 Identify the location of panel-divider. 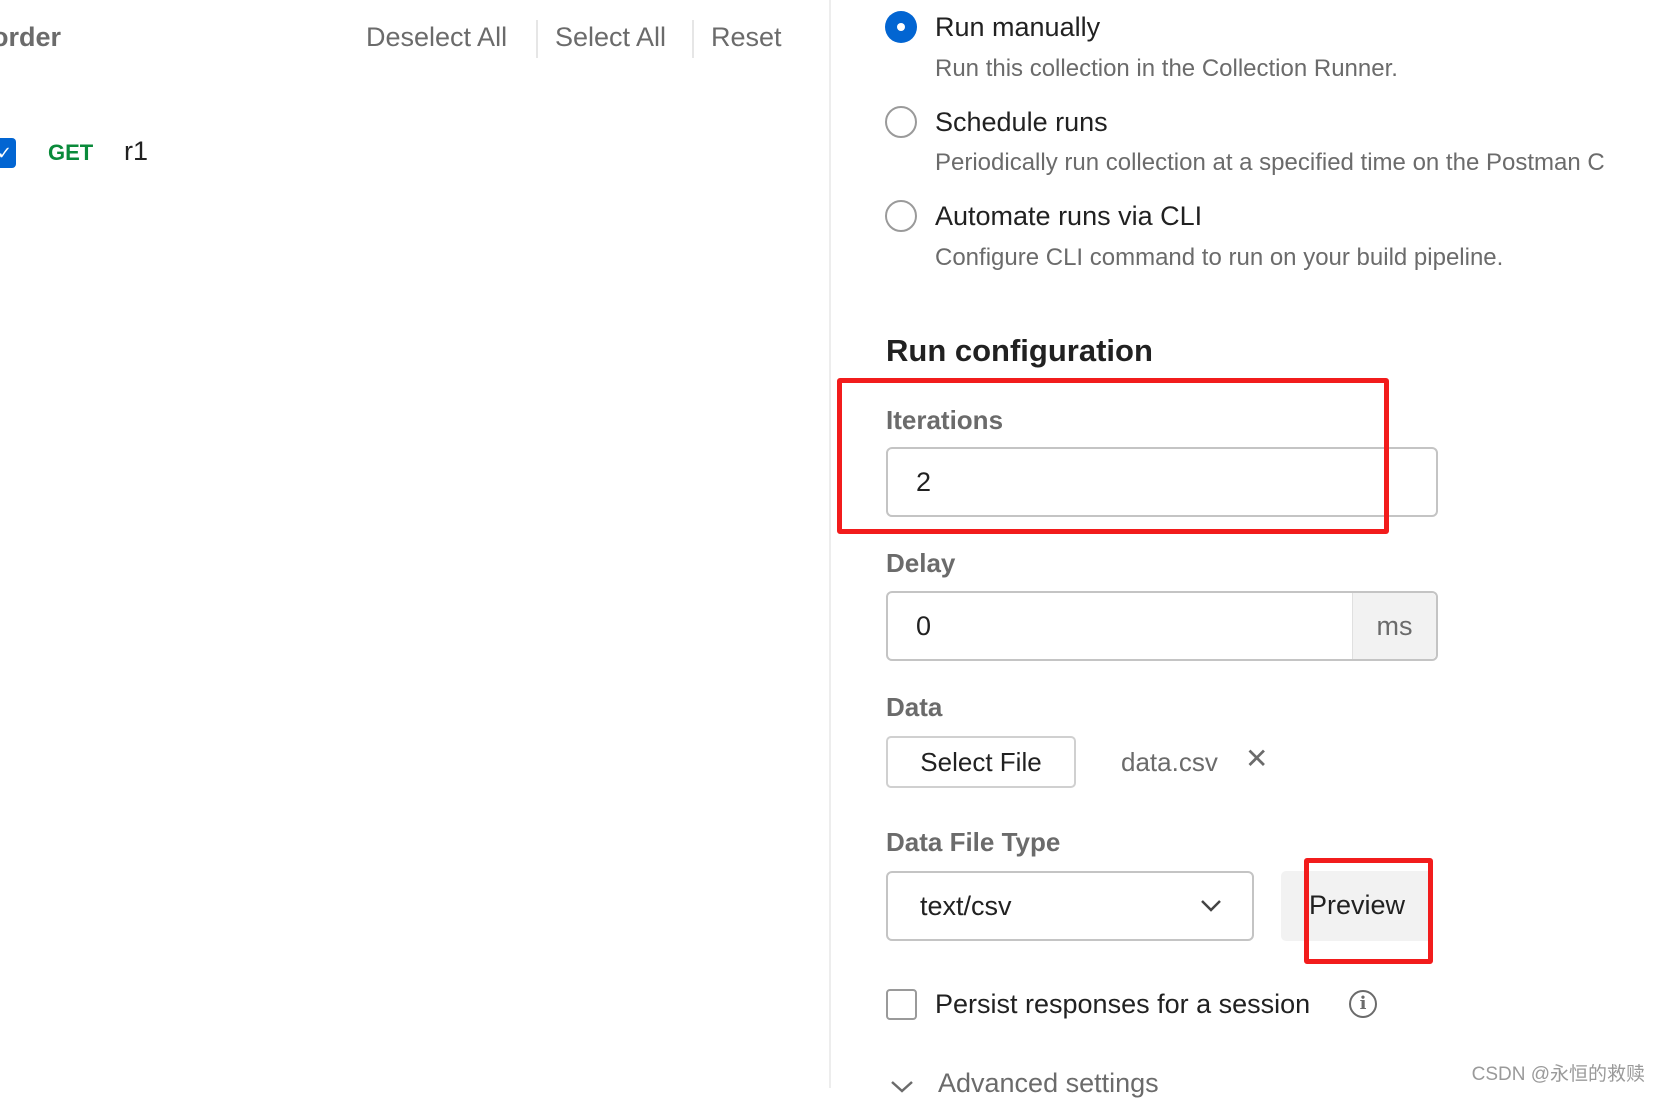
(830, 544).